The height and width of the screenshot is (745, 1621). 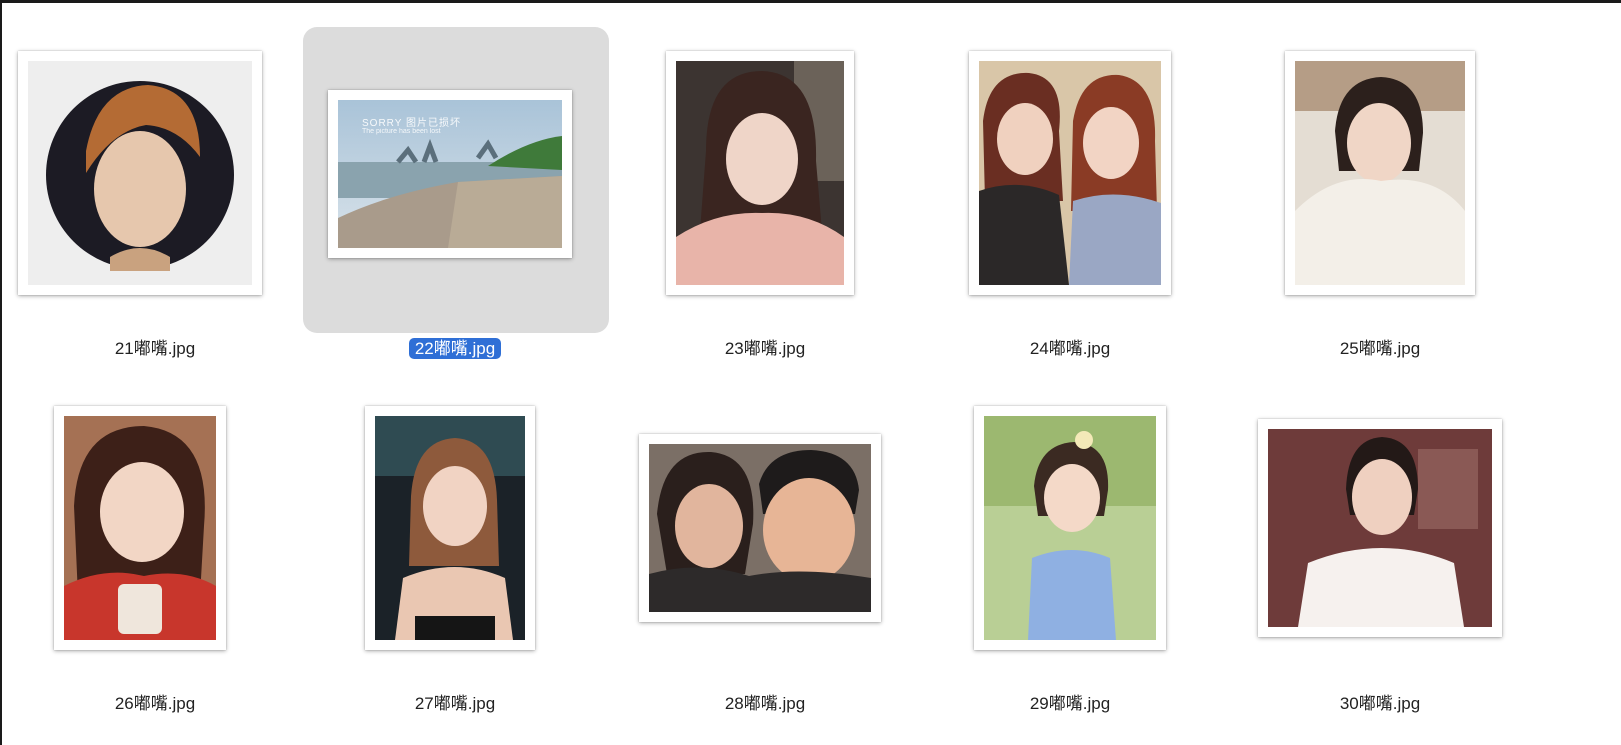 I want to click on file-name-label: 27嘟嘴.jpg, so click(x=455, y=704).